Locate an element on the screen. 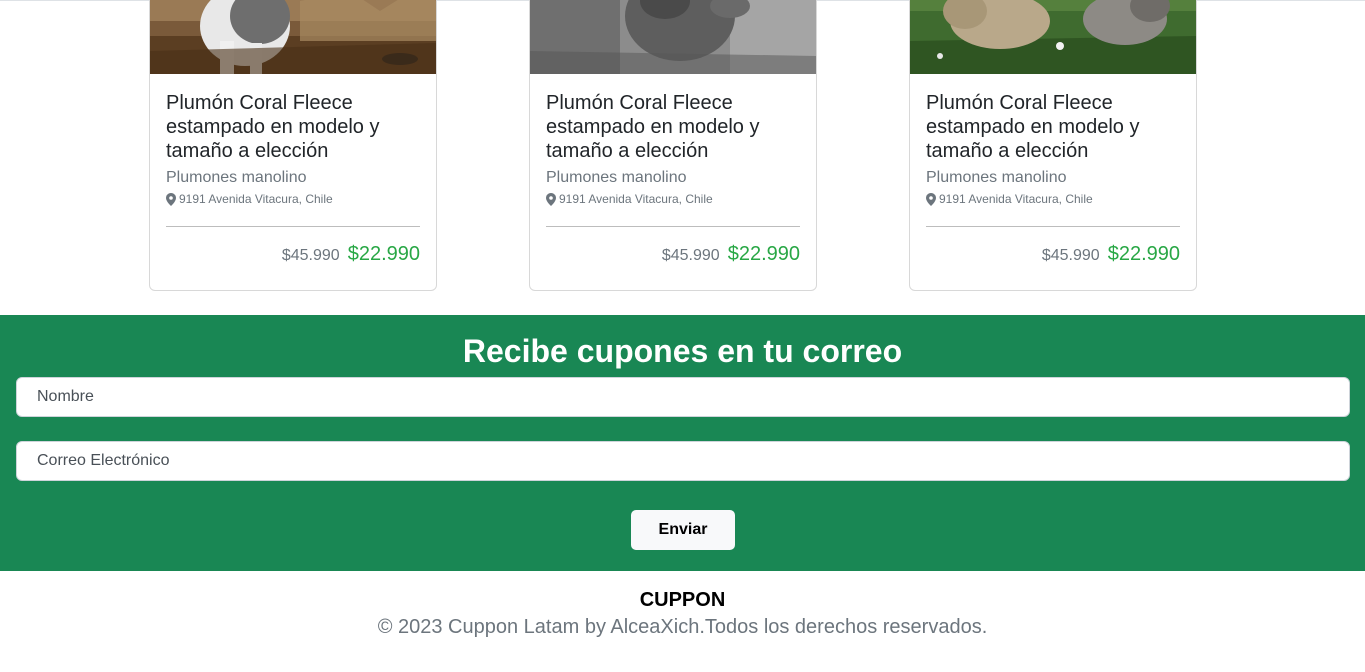 The width and height of the screenshot is (1365, 672). name-input is located at coordinates (683, 397).